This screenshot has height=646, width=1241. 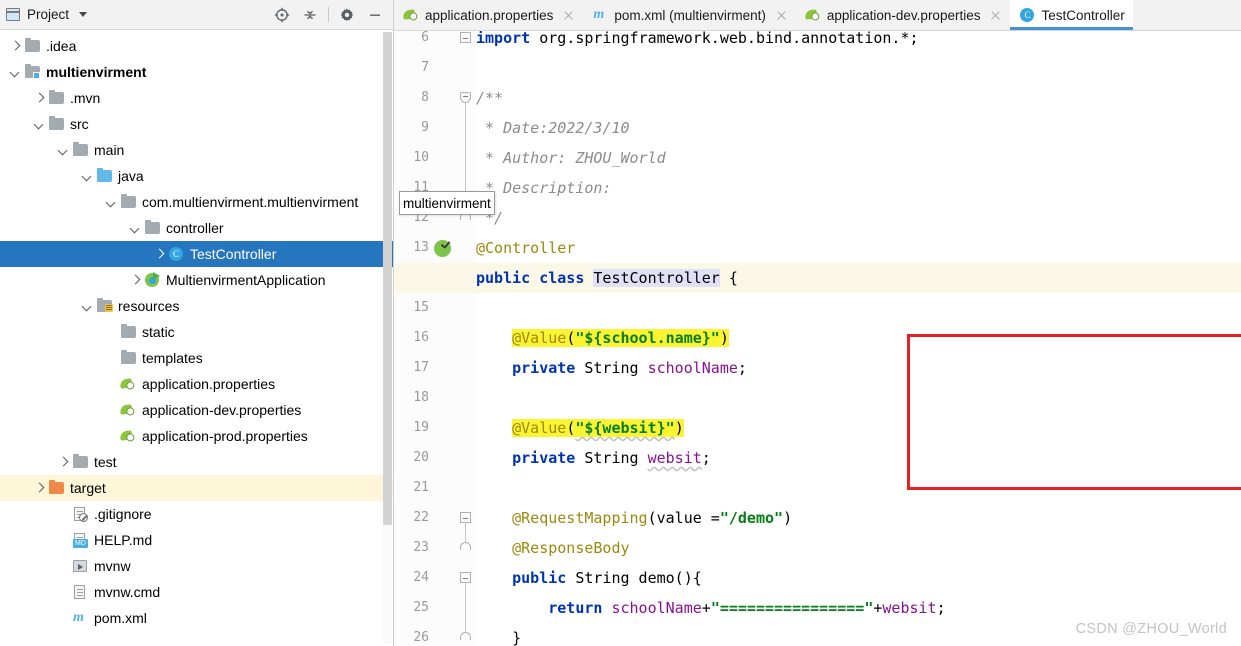 I want to click on gutter-row: 23, so click(x=435, y=548).